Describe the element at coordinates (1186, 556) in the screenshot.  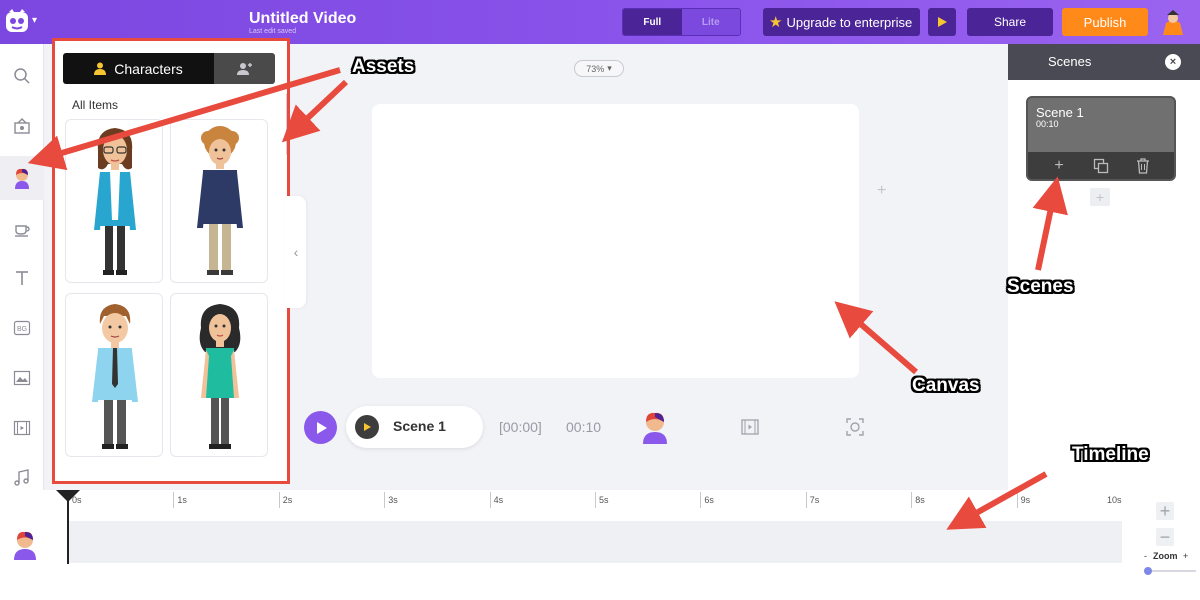
I see `zoom-plus-label: +` at that location.